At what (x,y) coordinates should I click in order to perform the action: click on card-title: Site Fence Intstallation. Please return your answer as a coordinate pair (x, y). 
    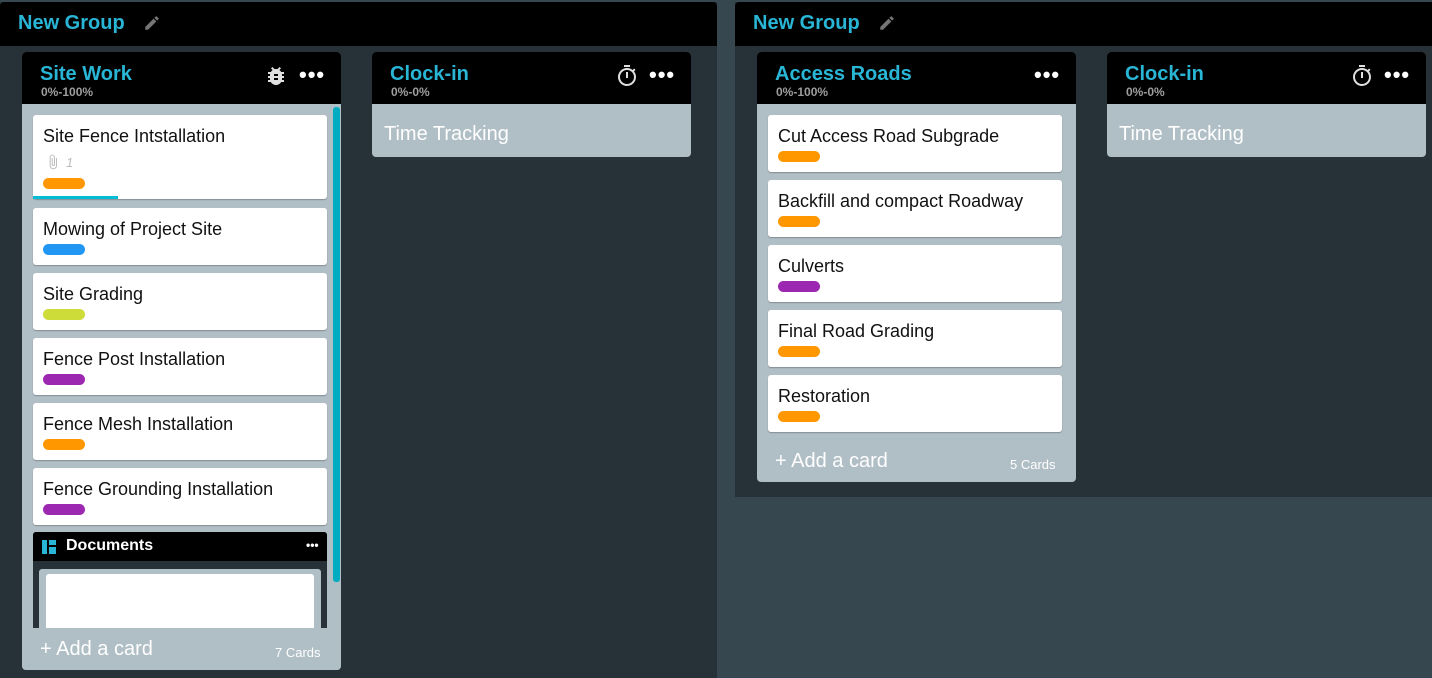
    Looking at the image, I should click on (134, 136).